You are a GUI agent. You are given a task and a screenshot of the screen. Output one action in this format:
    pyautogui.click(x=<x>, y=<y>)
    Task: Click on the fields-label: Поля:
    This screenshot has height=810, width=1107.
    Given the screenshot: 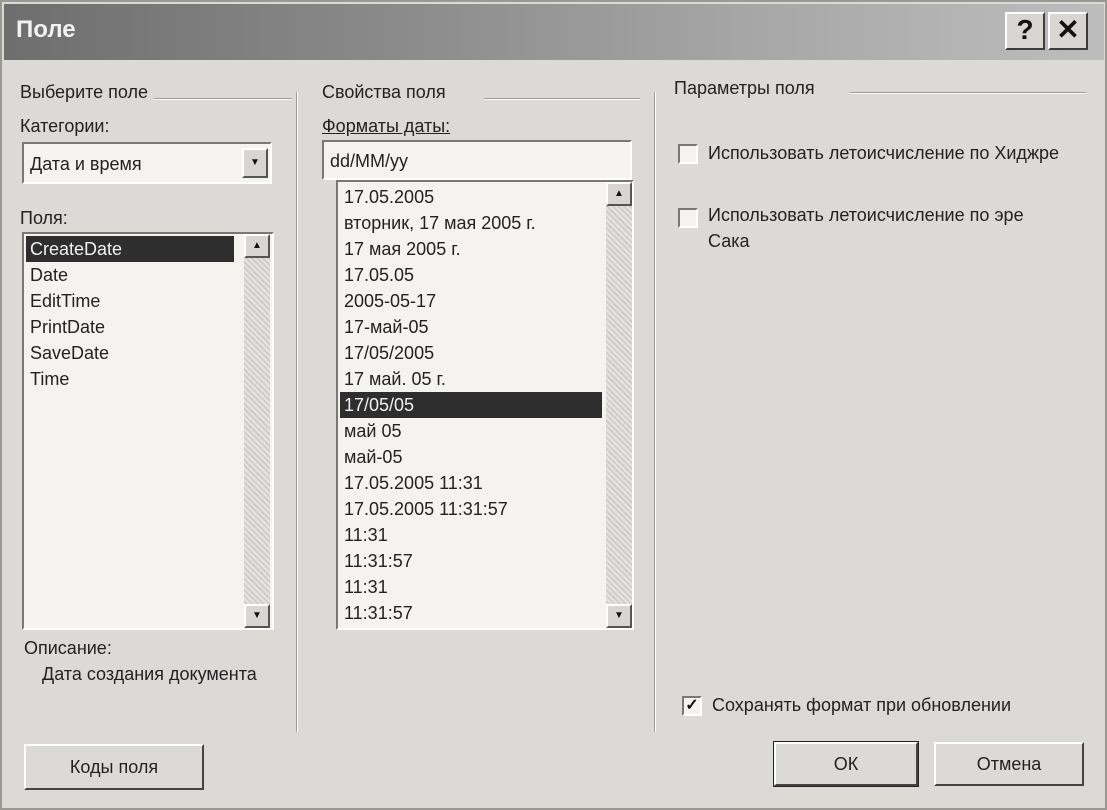 What is the action you would take?
    pyautogui.click(x=44, y=218)
    